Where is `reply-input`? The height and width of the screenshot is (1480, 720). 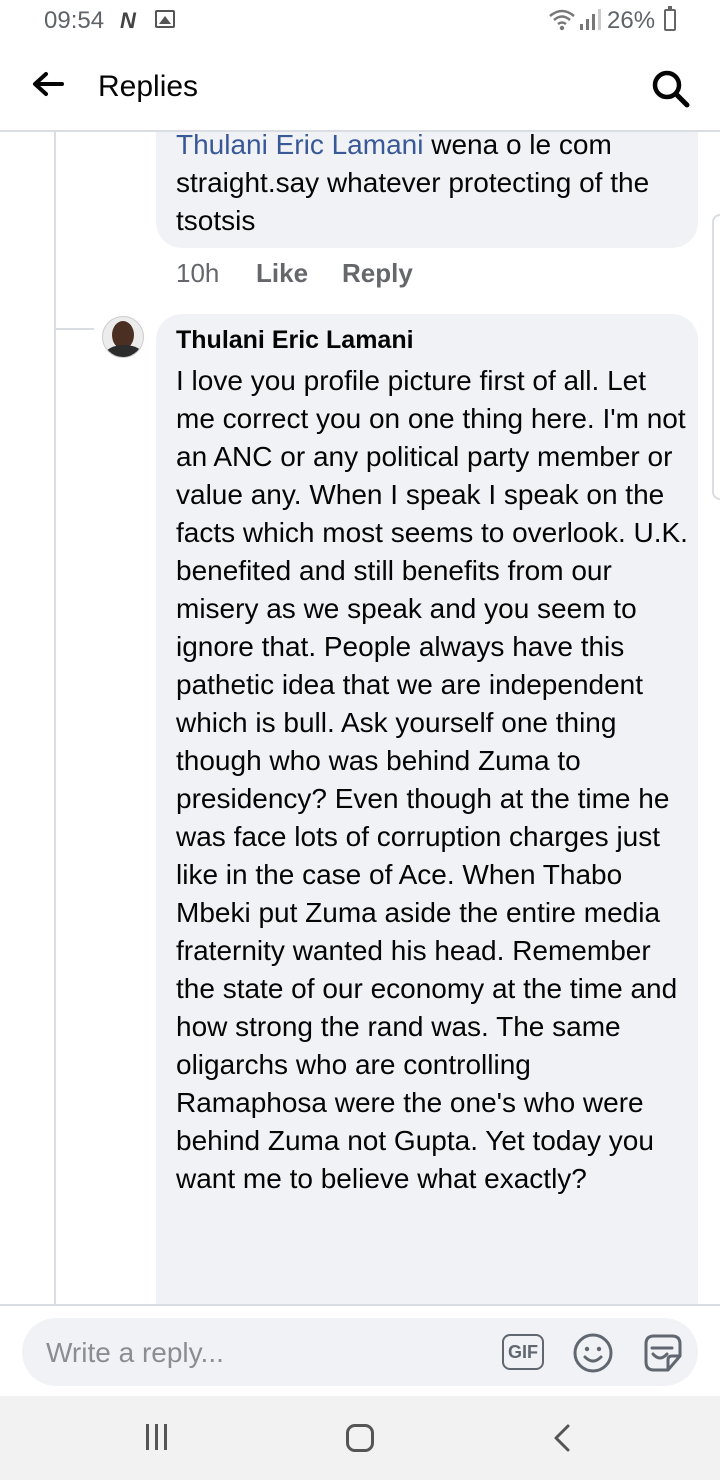 reply-input is located at coordinates (256, 1353).